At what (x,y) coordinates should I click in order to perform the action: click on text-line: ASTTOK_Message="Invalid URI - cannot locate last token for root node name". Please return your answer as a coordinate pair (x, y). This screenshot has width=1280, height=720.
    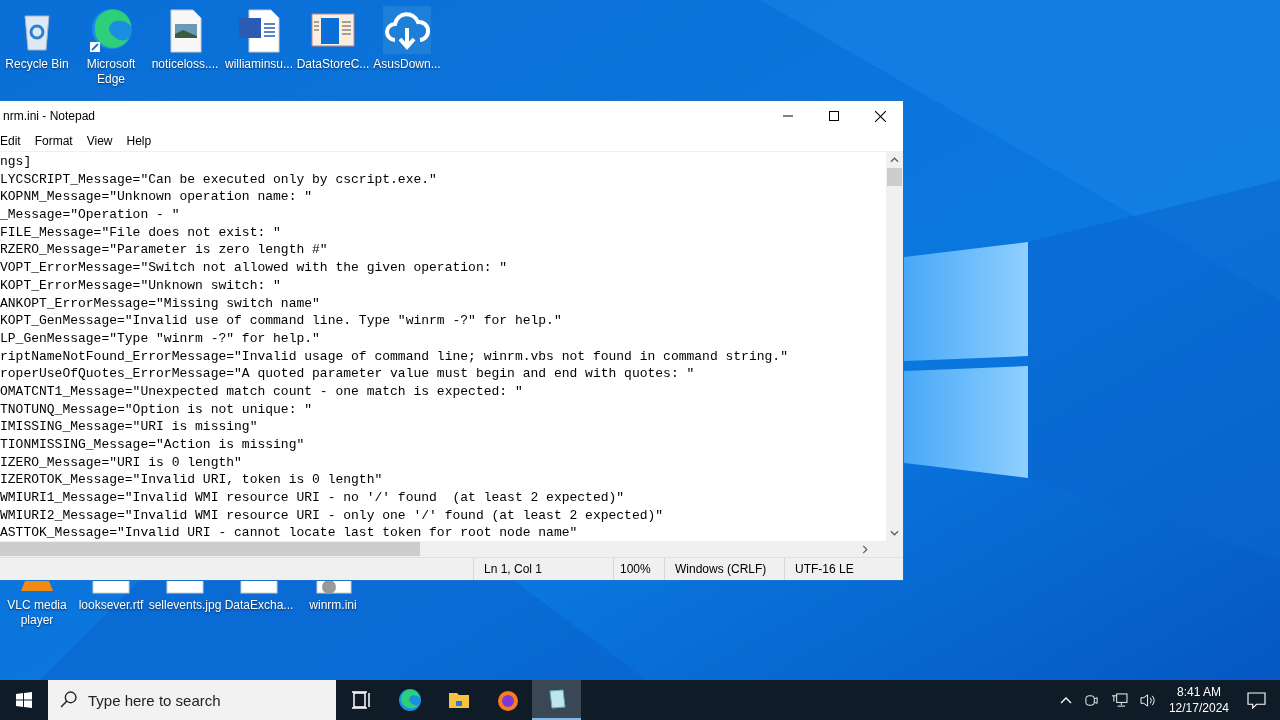
    Looking at the image, I should click on (289, 532).